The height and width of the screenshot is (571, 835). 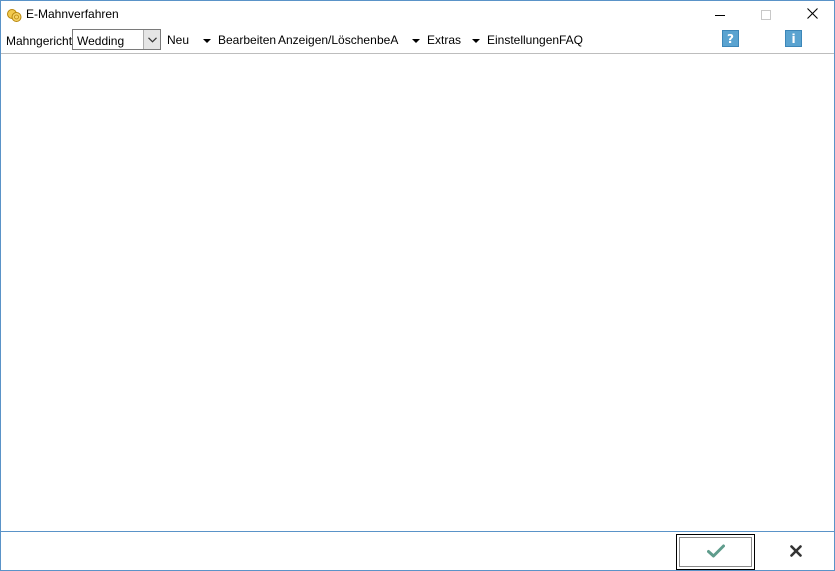 What do you see at coordinates (14, 15) in the screenshot?
I see `coins-icon` at bounding box center [14, 15].